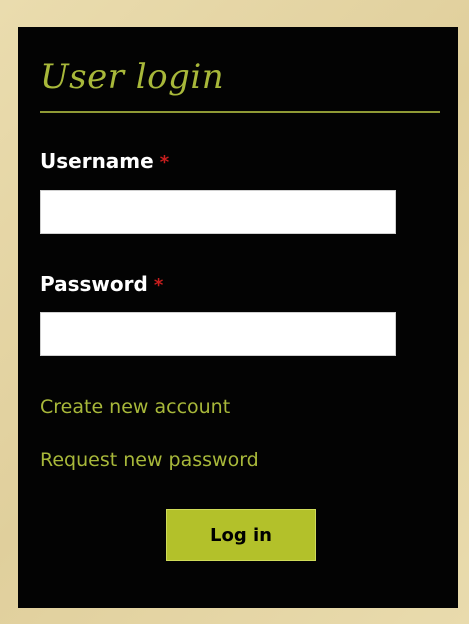 This screenshot has height=624, width=469. What do you see at coordinates (149, 460) in the screenshot?
I see `request-password-link: Request new password` at bounding box center [149, 460].